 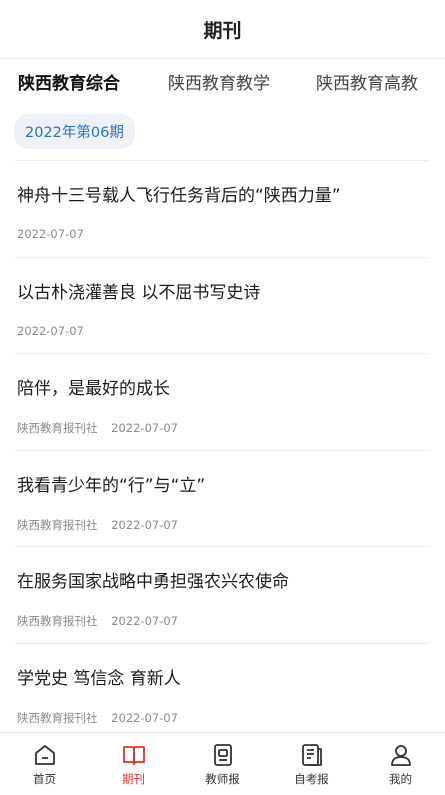 What do you see at coordinates (44, 778) in the screenshot?
I see `nav-label: 首页` at bounding box center [44, 778].